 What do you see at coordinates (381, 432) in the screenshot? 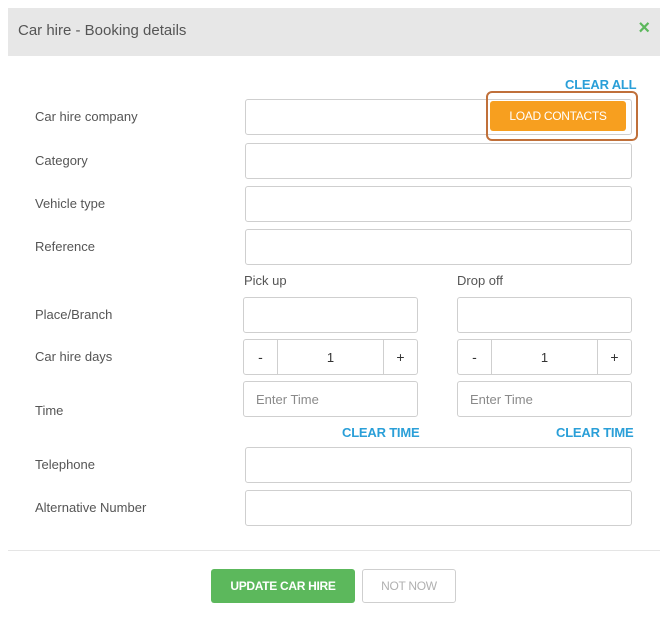
I see `pickup-clear-time-link: CLEAR TIME` at bounding box center [381, 432].